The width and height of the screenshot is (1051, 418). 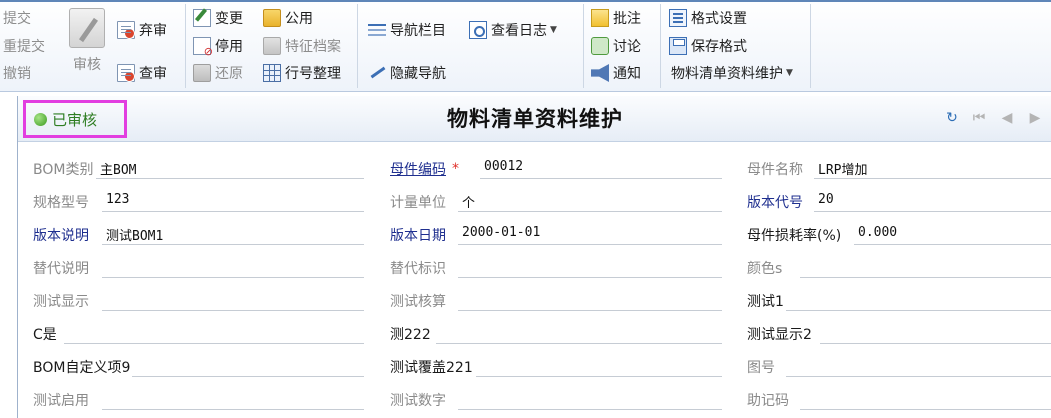 What do you see at coordinates (1035, 118) in the screenshot?
I see `next-record-icon: ▶` at bounding box center [1035, 118].